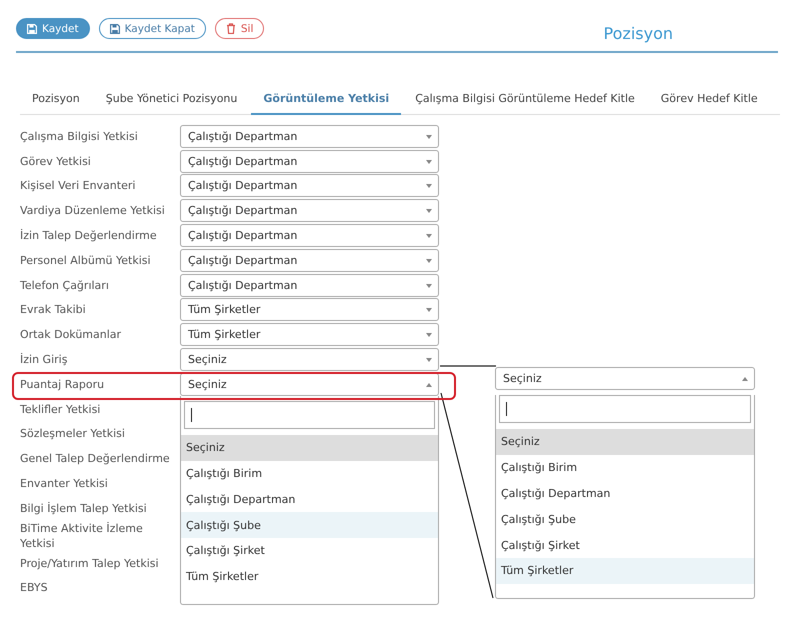 The height and width of the screenshot is (620, 800). Describe the element at coordinates (152, 28) in the screenshot. I see `save-button: Kaydet Kapat` at that location.